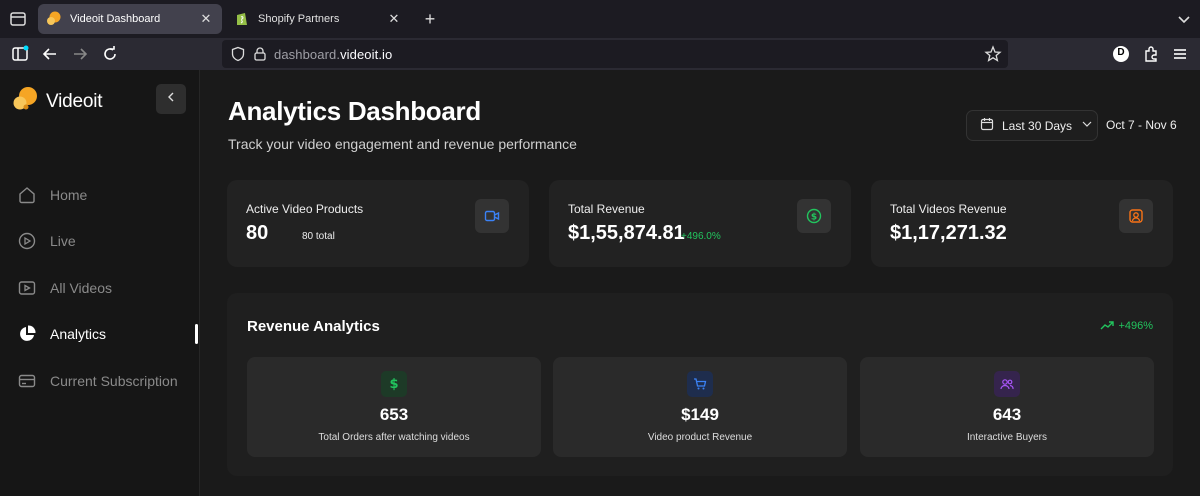 The height and width of the screenshot is (496, 1200). I want to click on revenue-stat-video-product-revenue: $149 Video product Revenue, so click(700, 407).